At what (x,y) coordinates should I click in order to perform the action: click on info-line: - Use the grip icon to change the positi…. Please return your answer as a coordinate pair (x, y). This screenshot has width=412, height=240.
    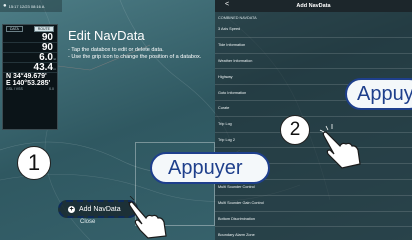
    Looking at the image, I should click on (135, 57).